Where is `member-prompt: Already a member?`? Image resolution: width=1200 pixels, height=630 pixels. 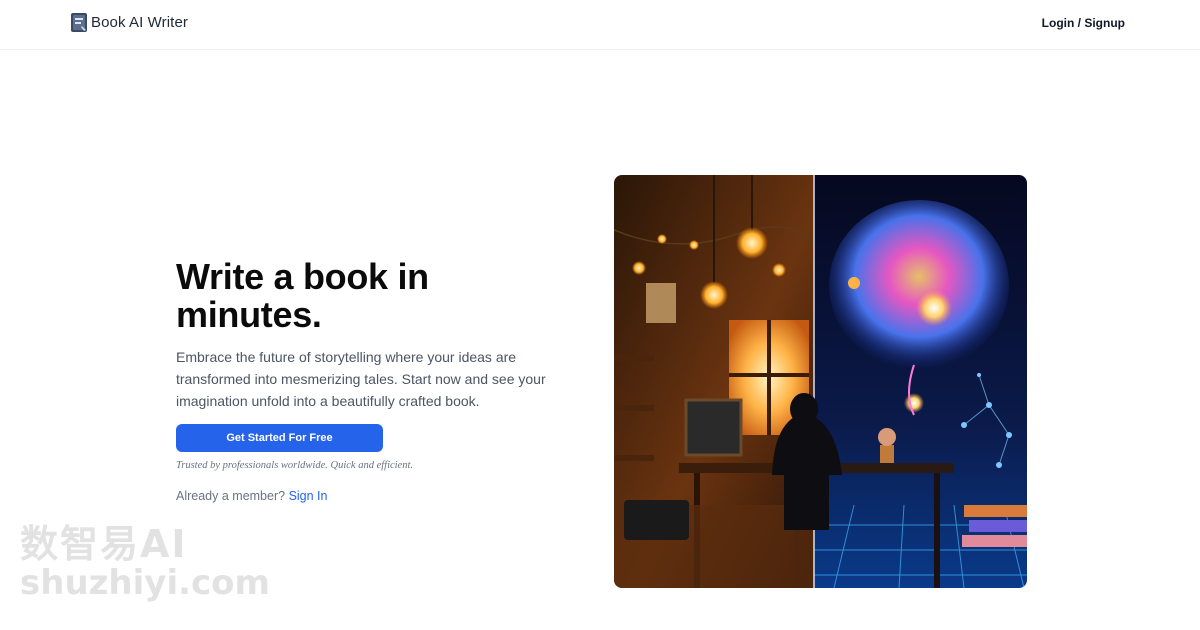 member-prompt: Already a member? is located at coordinates (231, 496).